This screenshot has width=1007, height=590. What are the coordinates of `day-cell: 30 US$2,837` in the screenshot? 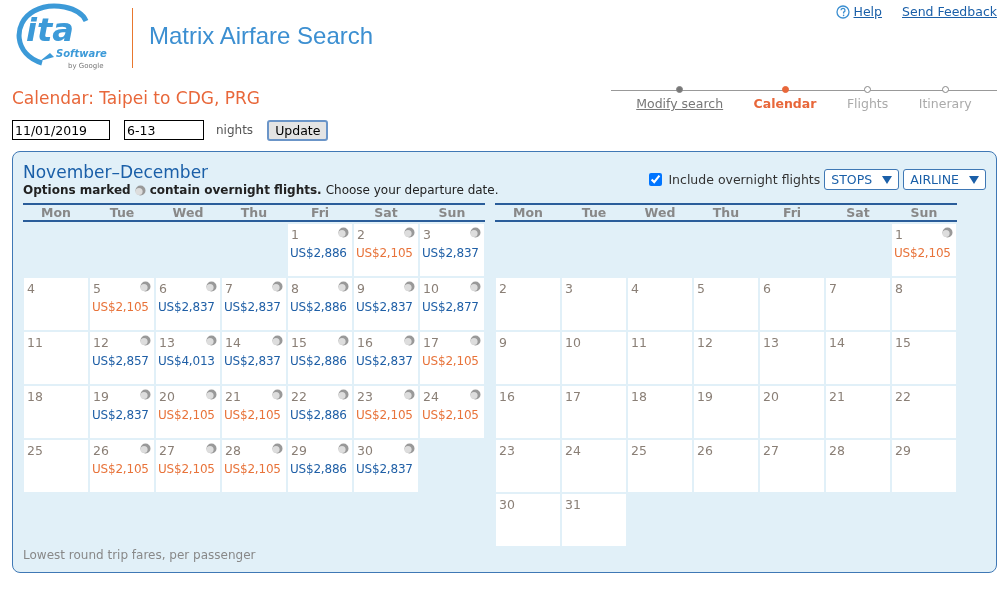 It's located at (386, 466).